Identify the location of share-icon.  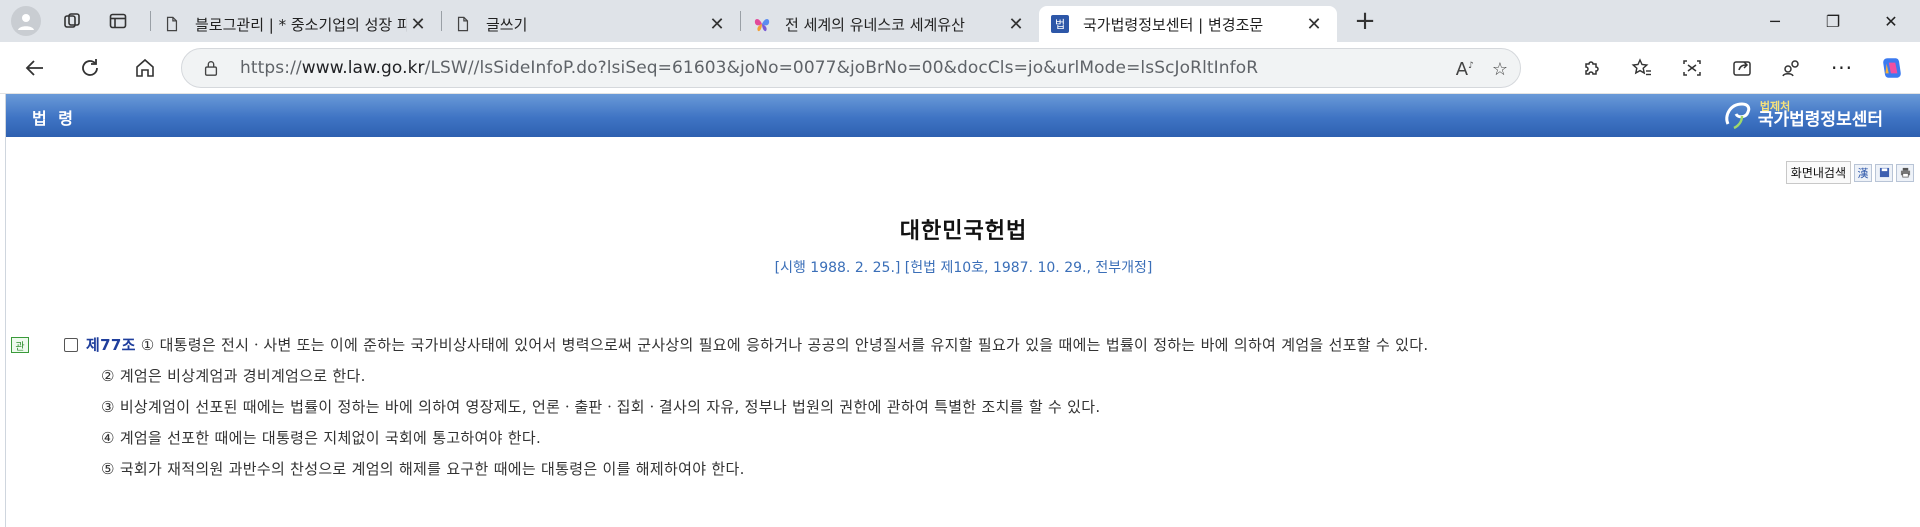
(1742, 68).